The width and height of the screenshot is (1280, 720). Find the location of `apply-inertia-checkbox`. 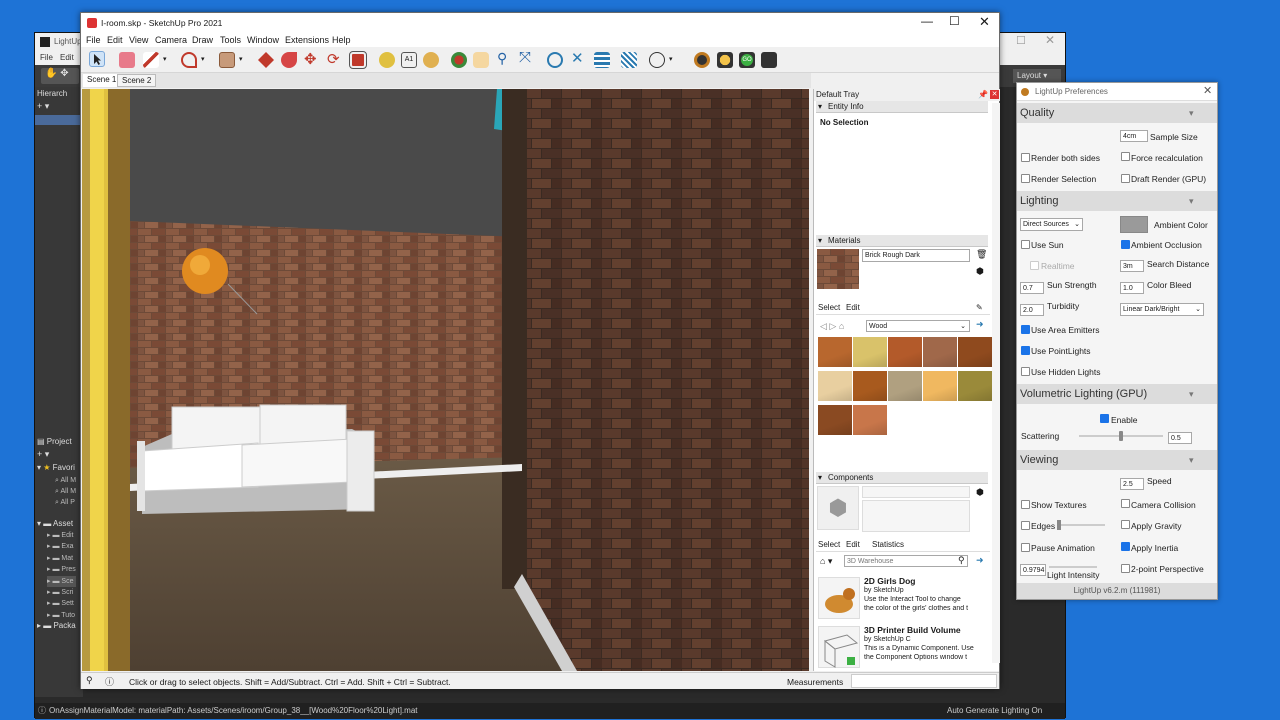

apply-inertia-checkbox is located at coordinates (1125, 546).